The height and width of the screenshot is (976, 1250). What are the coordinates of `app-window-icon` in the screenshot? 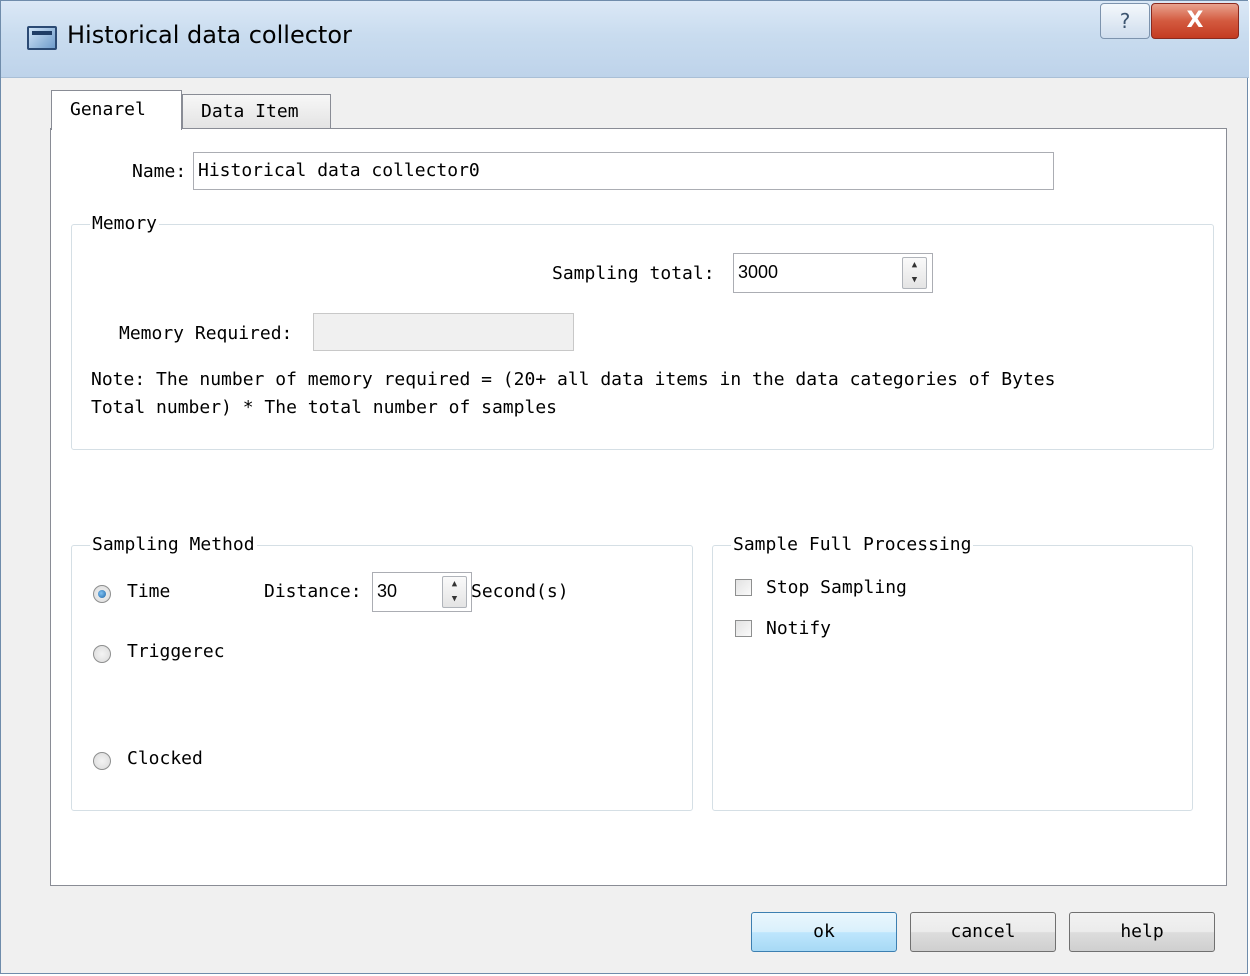 It's located at (42, 38).